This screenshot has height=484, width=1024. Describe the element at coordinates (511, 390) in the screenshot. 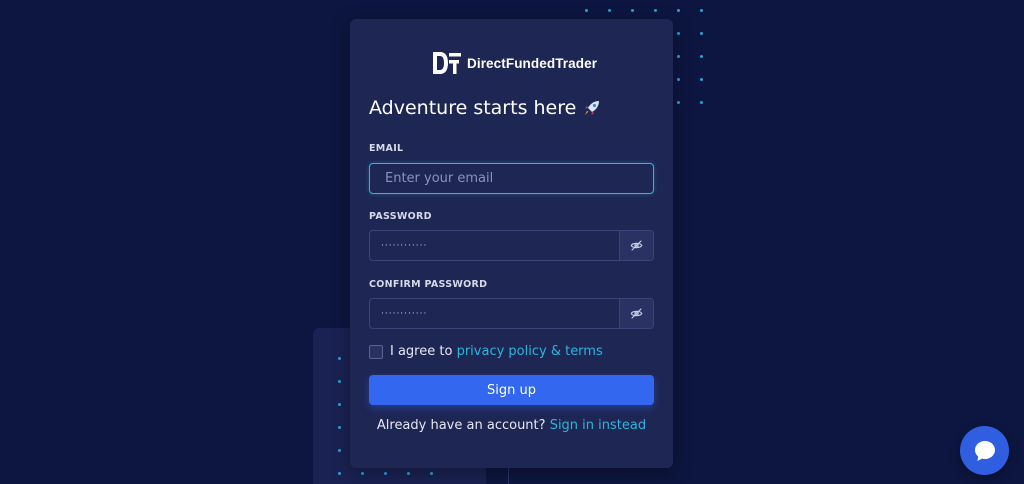

I see `sign-up-button: Sign up` at that location.